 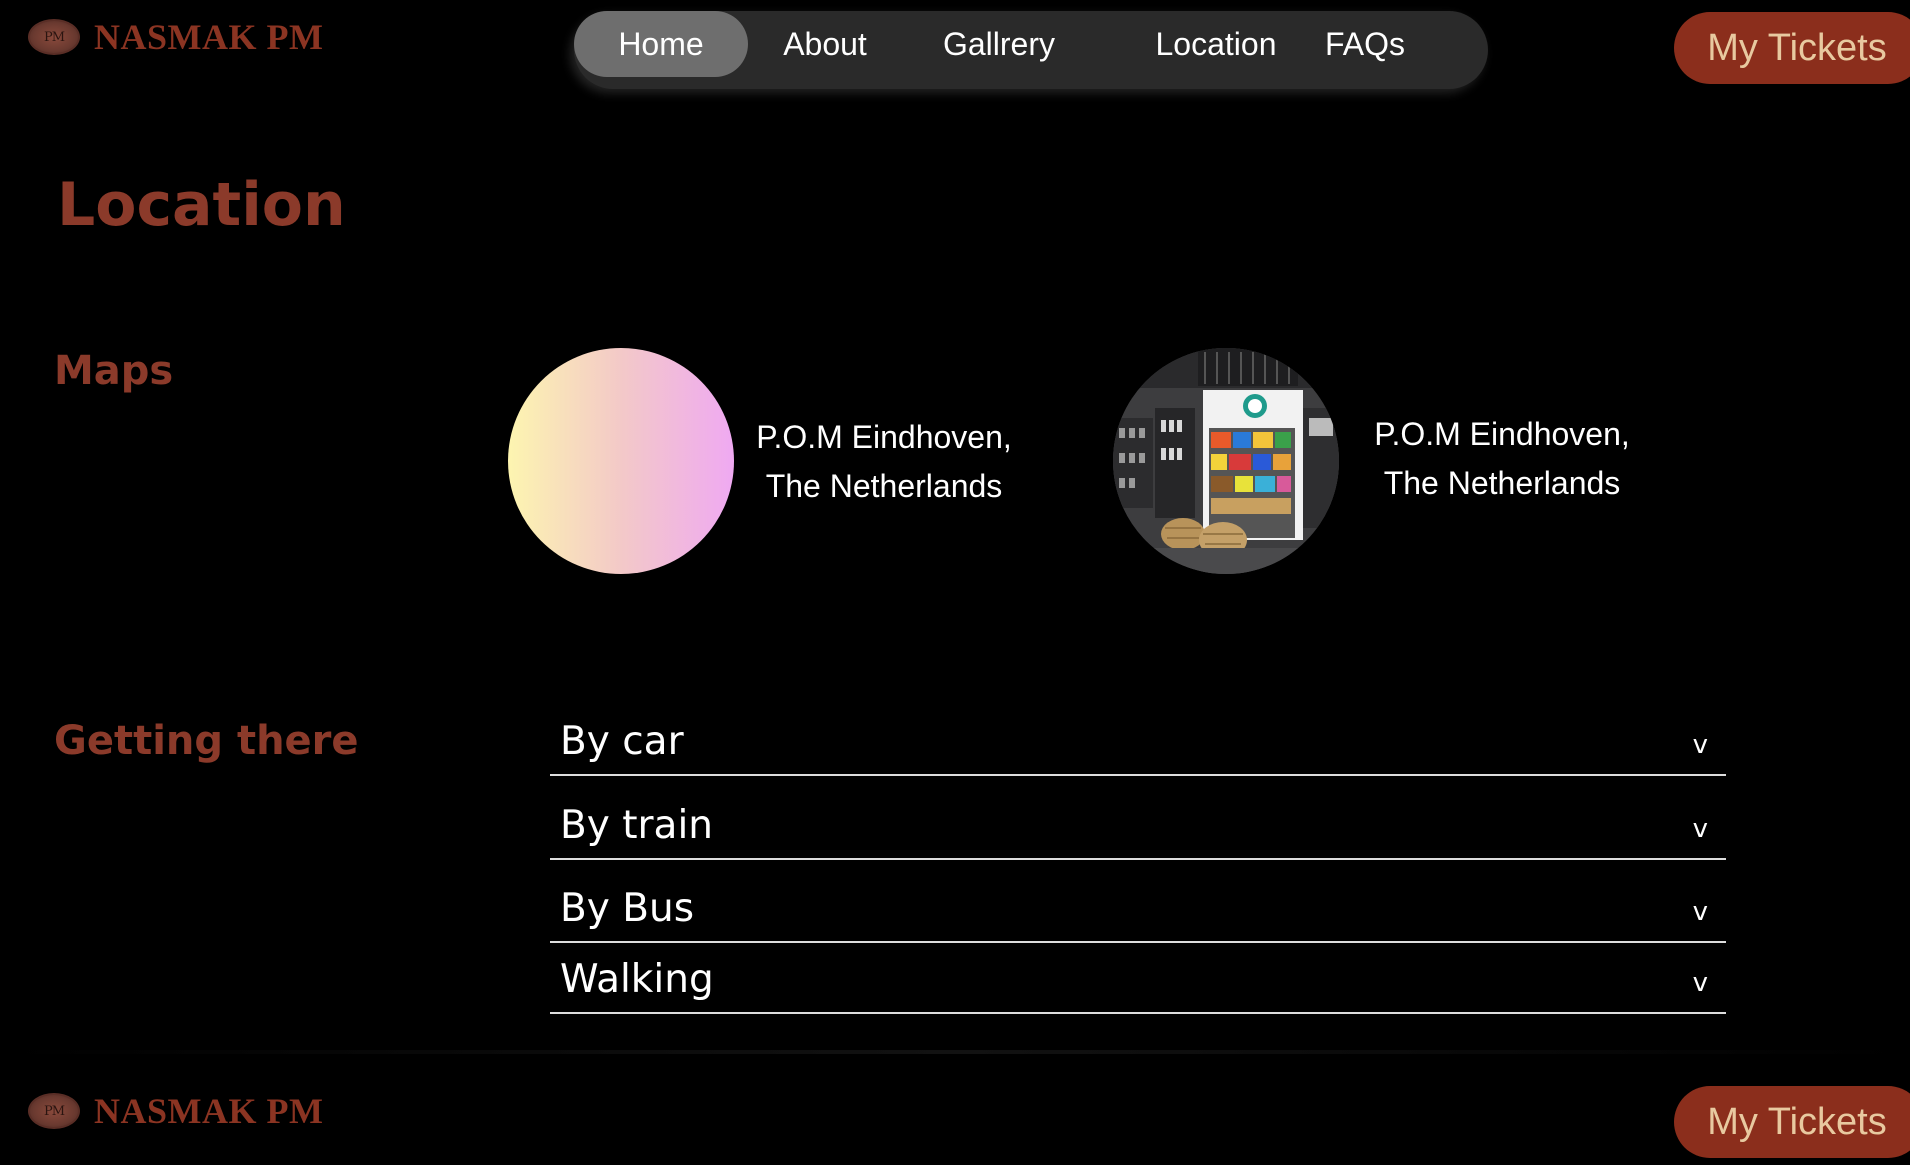 What do you see at coordinates (884, 437) in the screenshot?
I see `map-caption-1-line1: P.O.M Eindhoven,` at bounding box center [884, 437].